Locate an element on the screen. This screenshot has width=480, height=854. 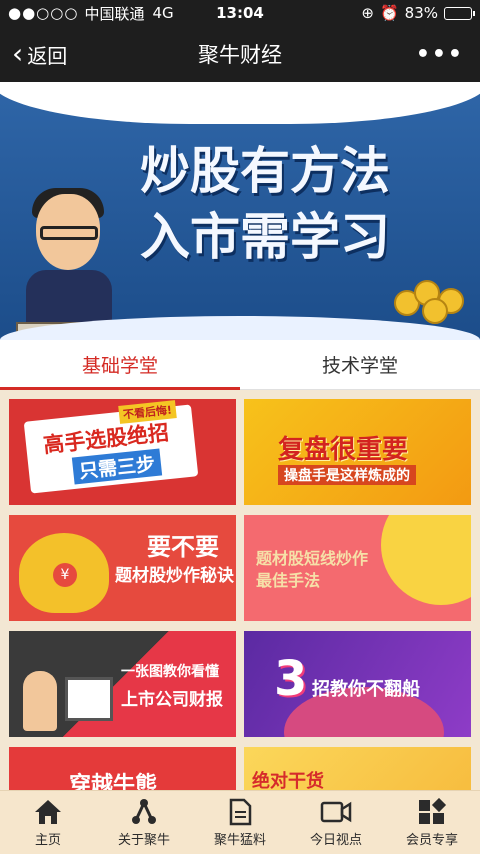
tabbar-item-home: 主页 is located at coordinates (48, 822).